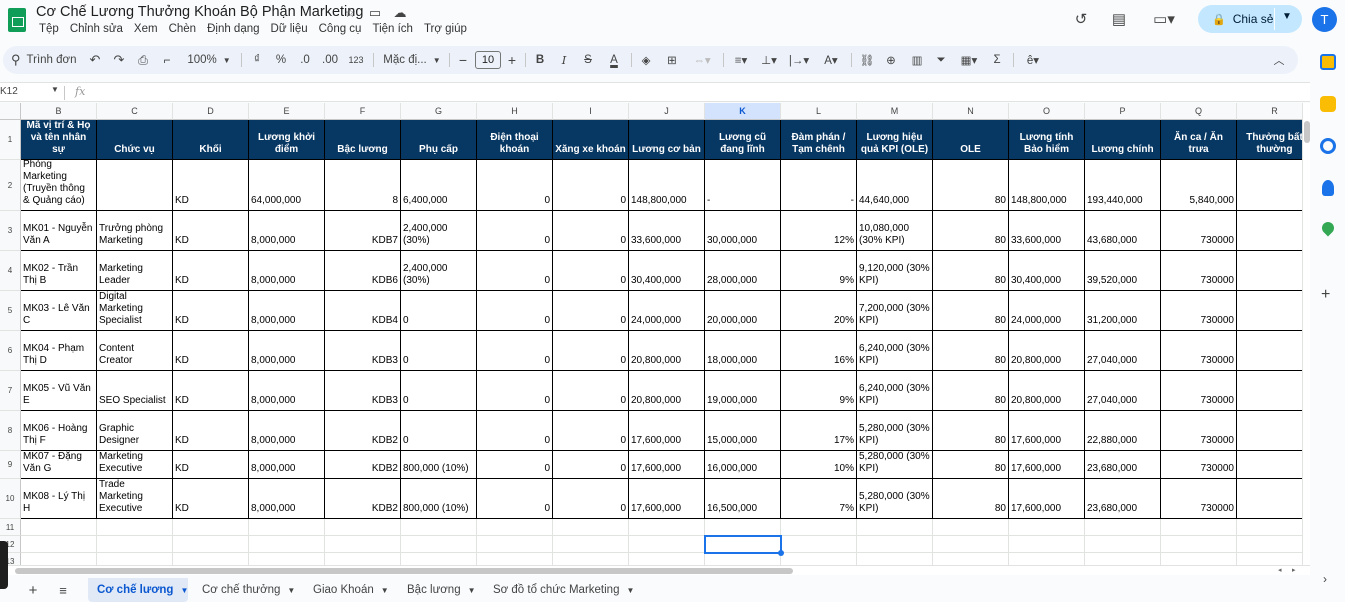 This screenshot has height=602, width=1345. Describe the element at coordinates (1328, 188) in the screenshot. I see `contacts-icon` at that location.